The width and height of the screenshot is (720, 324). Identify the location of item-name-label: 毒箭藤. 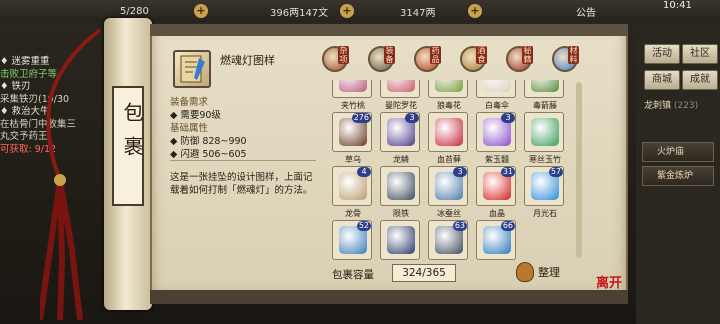
(545, 105).